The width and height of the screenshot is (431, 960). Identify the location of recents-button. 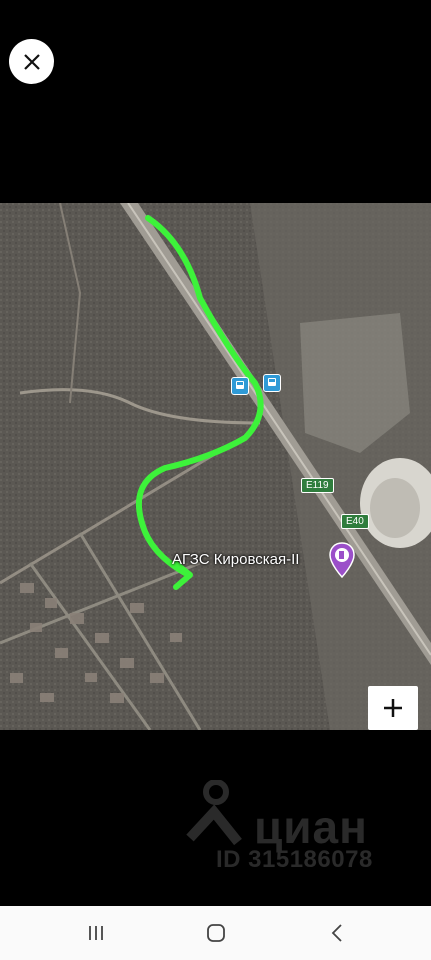
(96, 933).